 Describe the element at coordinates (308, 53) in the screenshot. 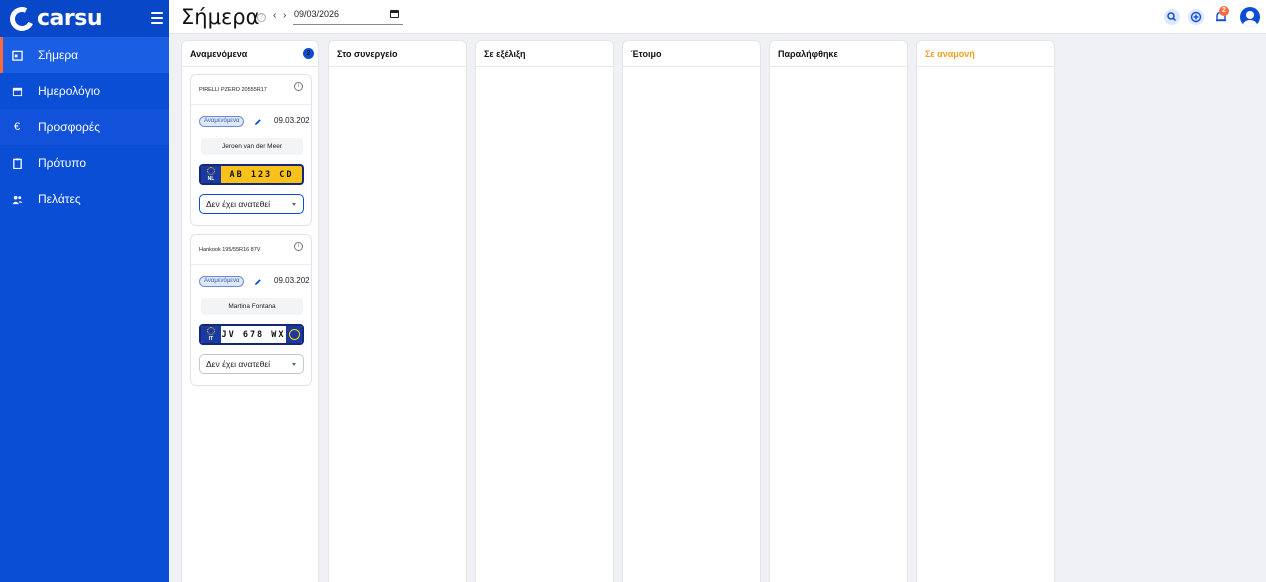

I see `column-count-badge: 2` at that location.